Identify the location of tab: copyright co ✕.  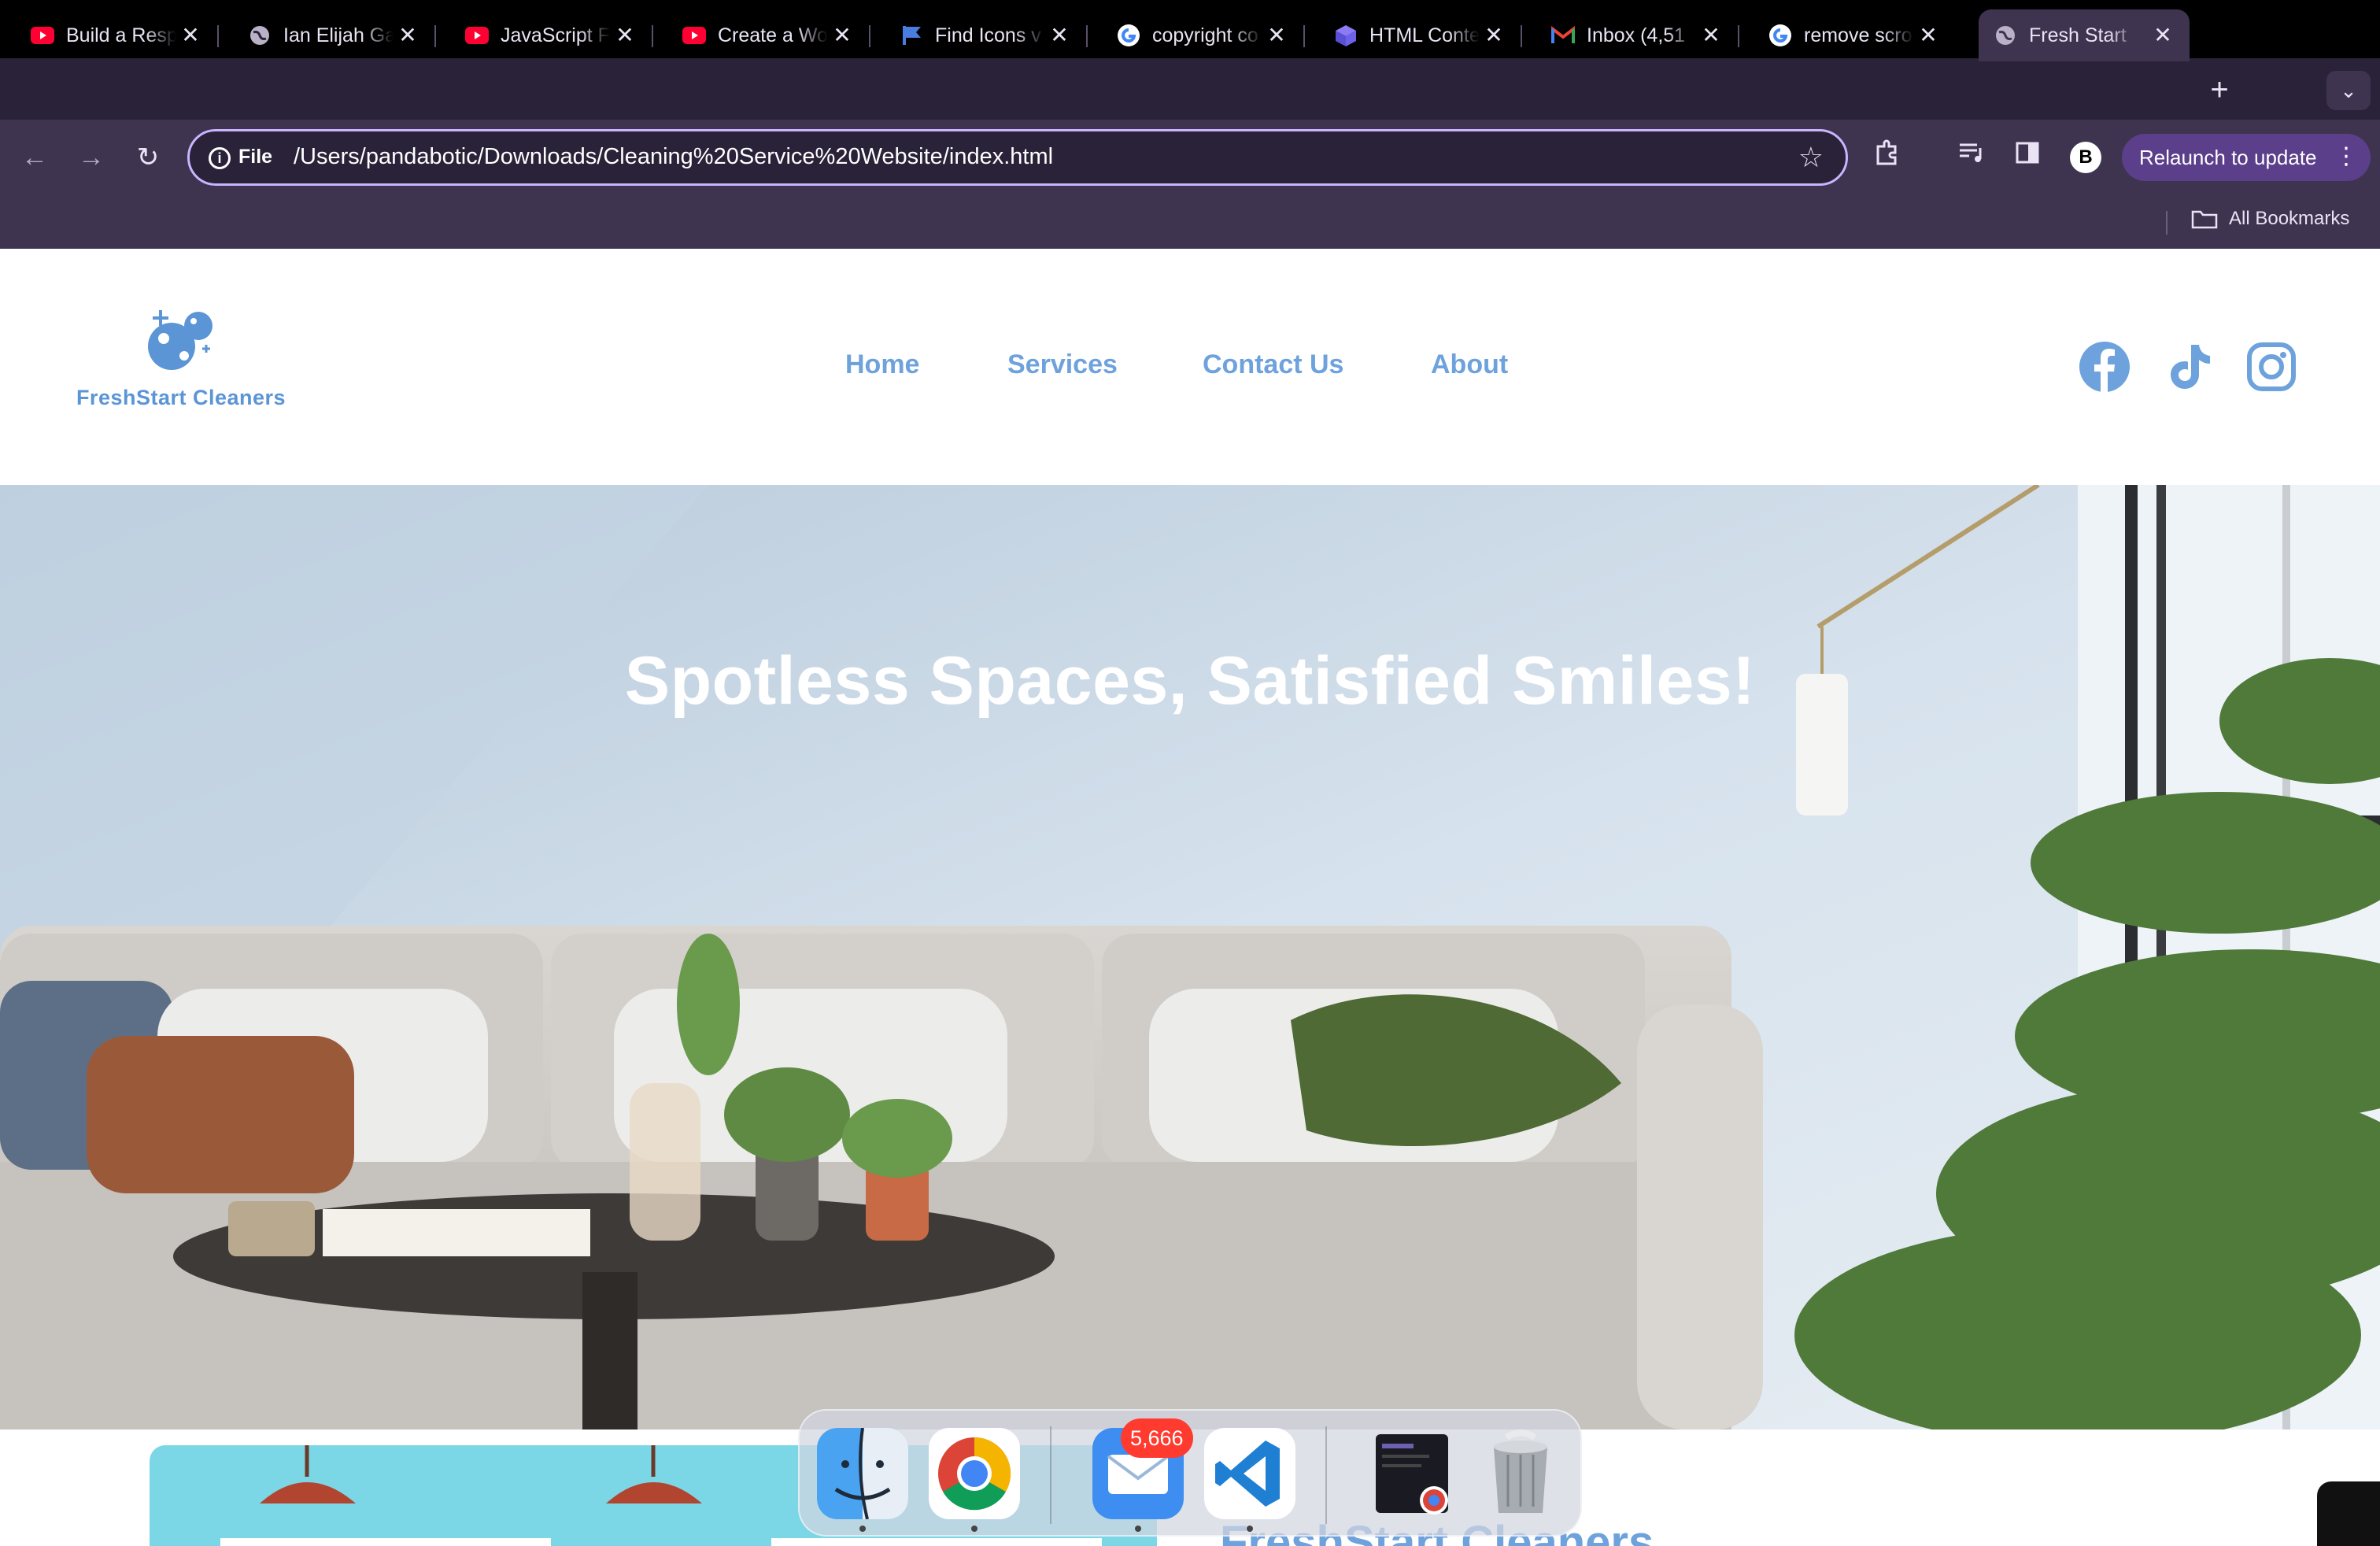
(1195, 35).